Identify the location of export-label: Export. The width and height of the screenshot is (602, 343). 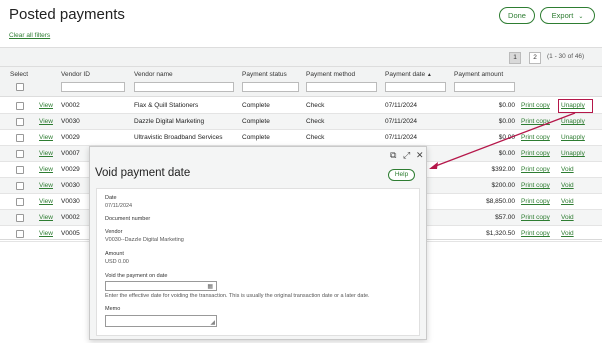
(562, 15).